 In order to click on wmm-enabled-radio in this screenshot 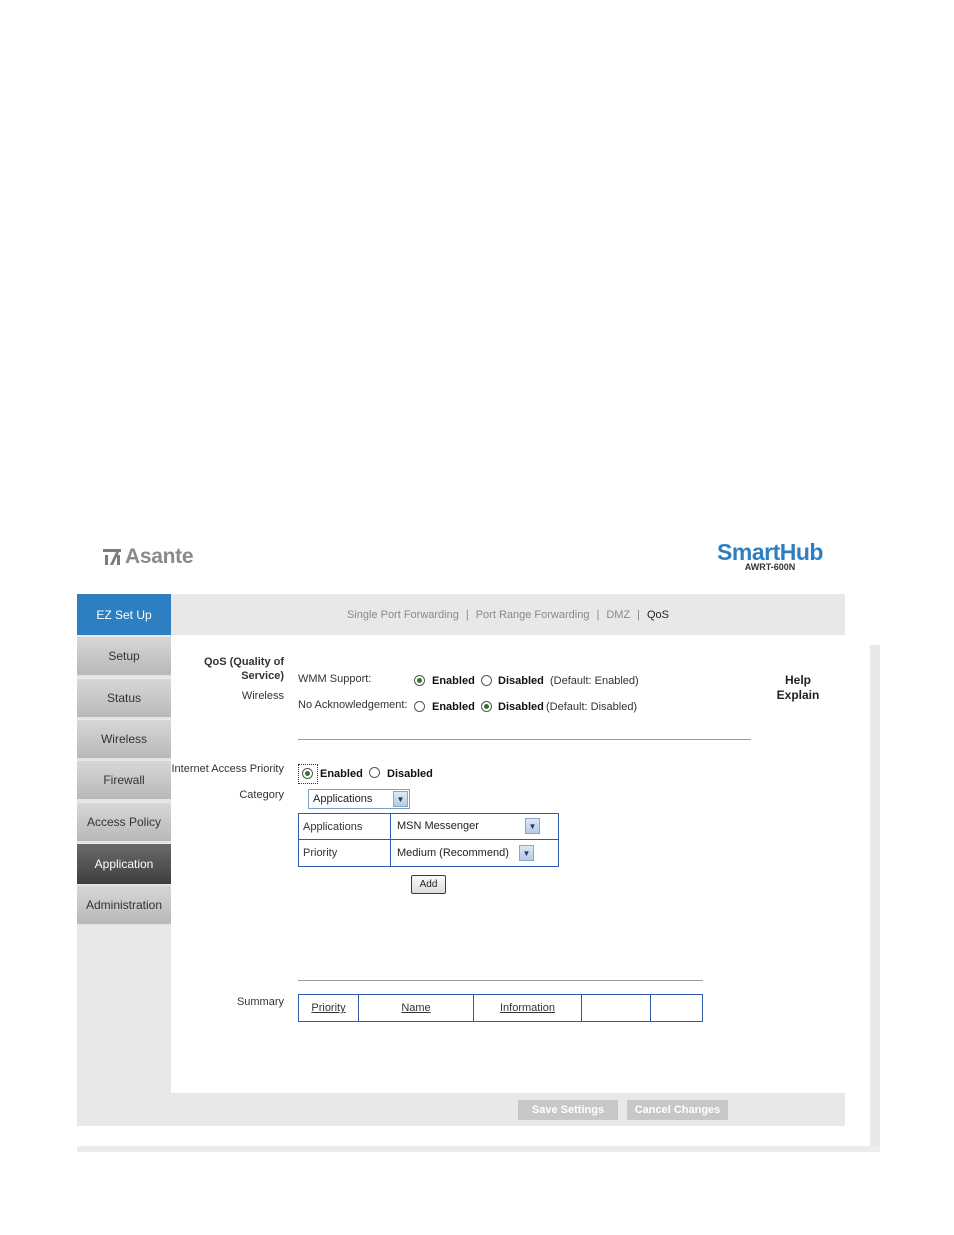, I will do `click(419, 680)`.